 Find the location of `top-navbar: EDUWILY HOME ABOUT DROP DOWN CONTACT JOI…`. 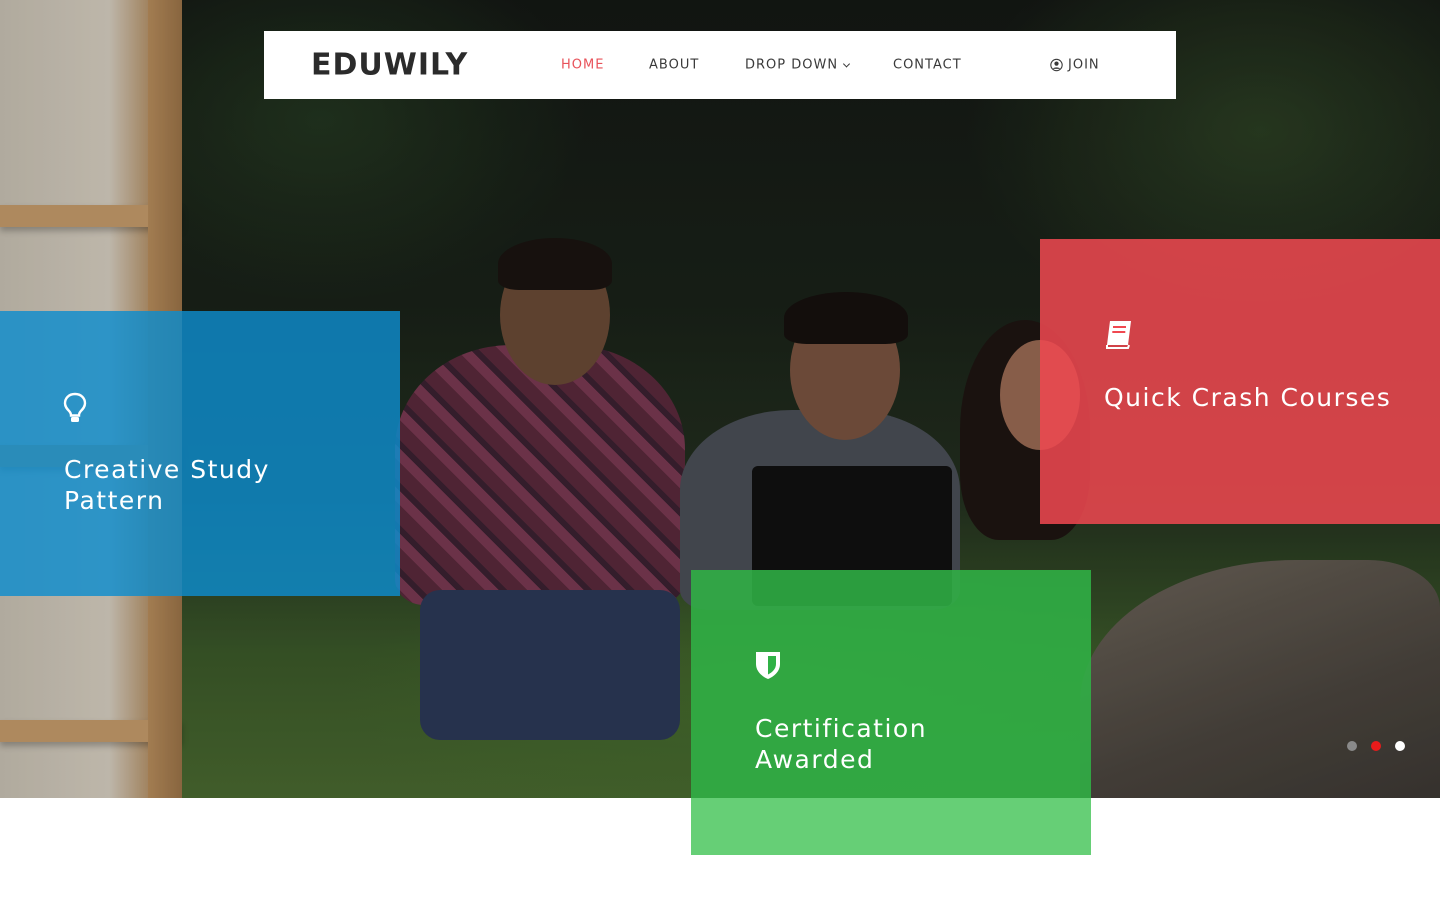

top-navbar: EDUWILY HOME ABOUT DROP DOWN CONTACT JOI… is located at coordinates (720, 65).